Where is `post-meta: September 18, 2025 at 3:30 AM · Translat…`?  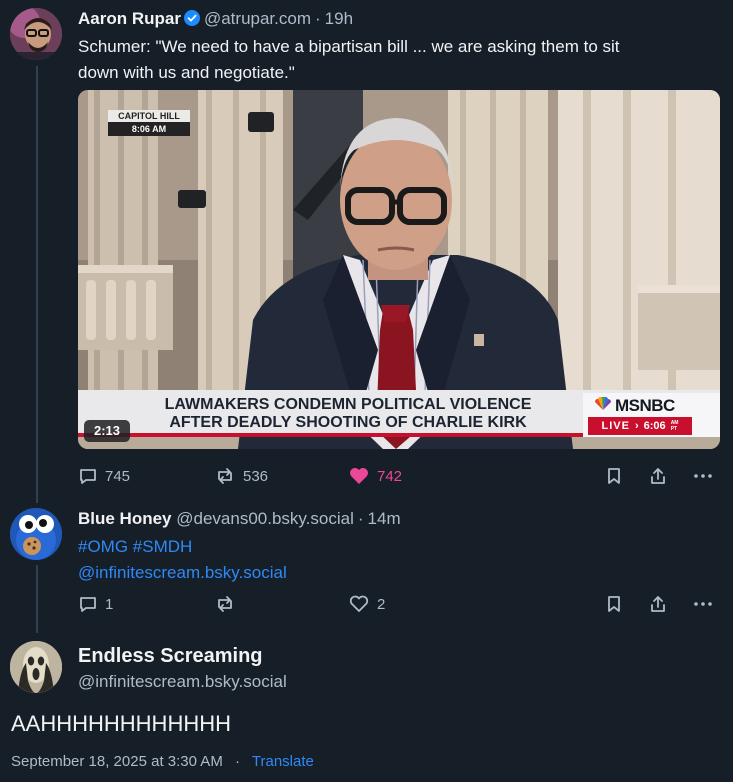 post-meta: September 18, 2025 at 3:30 AM · Translat… is located at coordinates (162, 762).